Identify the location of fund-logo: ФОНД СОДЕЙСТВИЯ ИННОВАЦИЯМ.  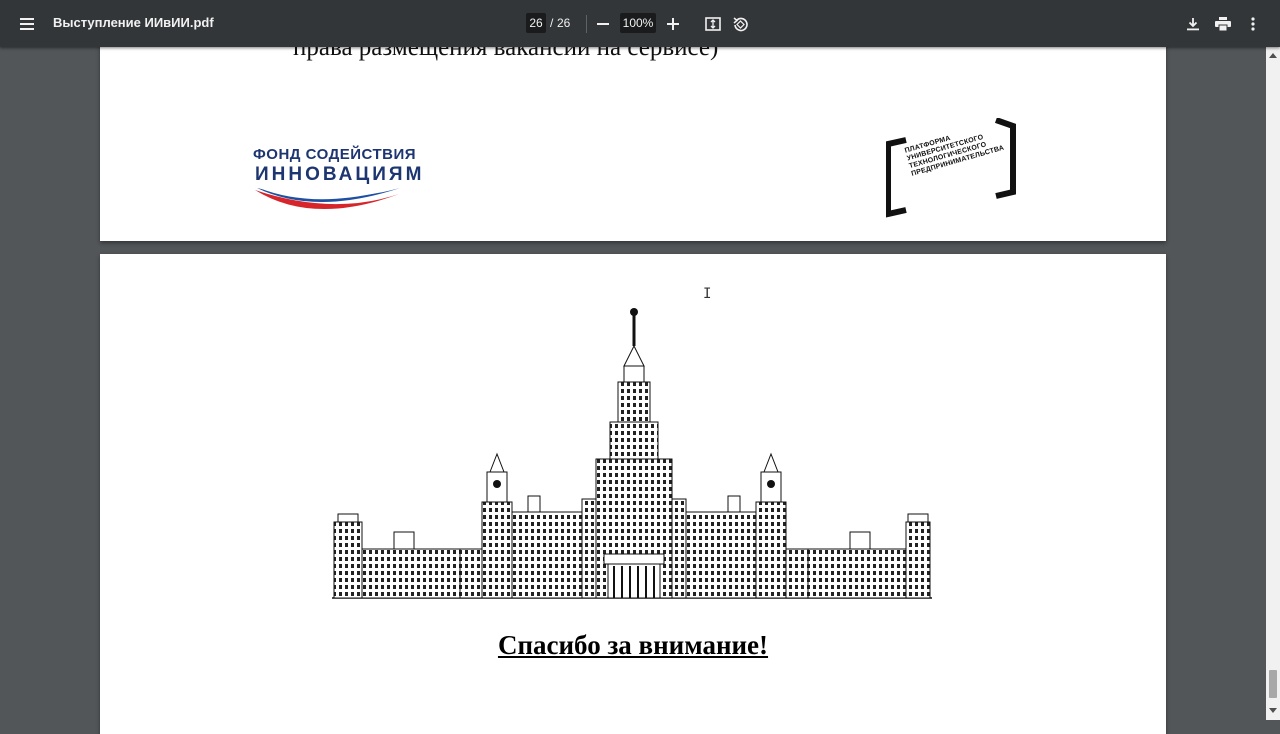
(337, 183).